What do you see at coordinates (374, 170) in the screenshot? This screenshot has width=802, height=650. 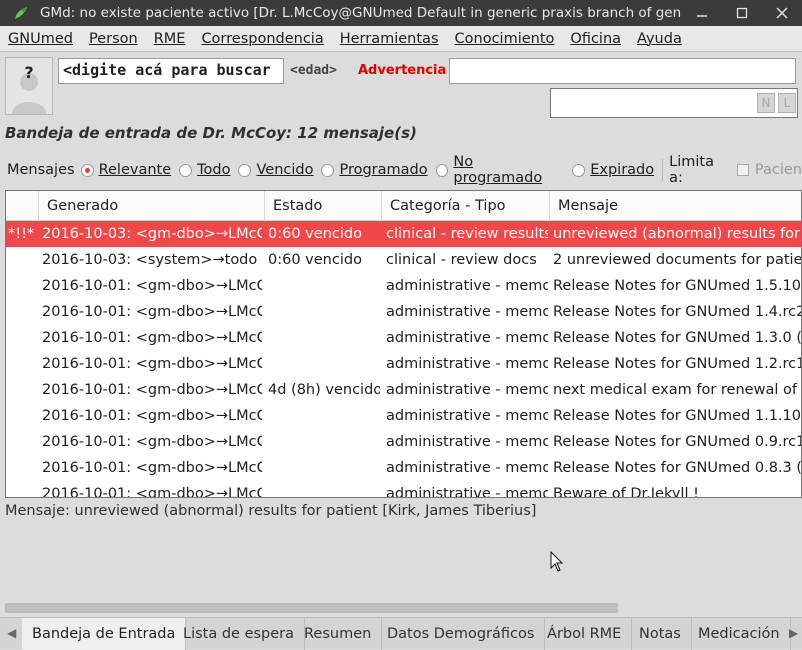 I see `filter-programado: Programado` at bounding box center [374, 170].